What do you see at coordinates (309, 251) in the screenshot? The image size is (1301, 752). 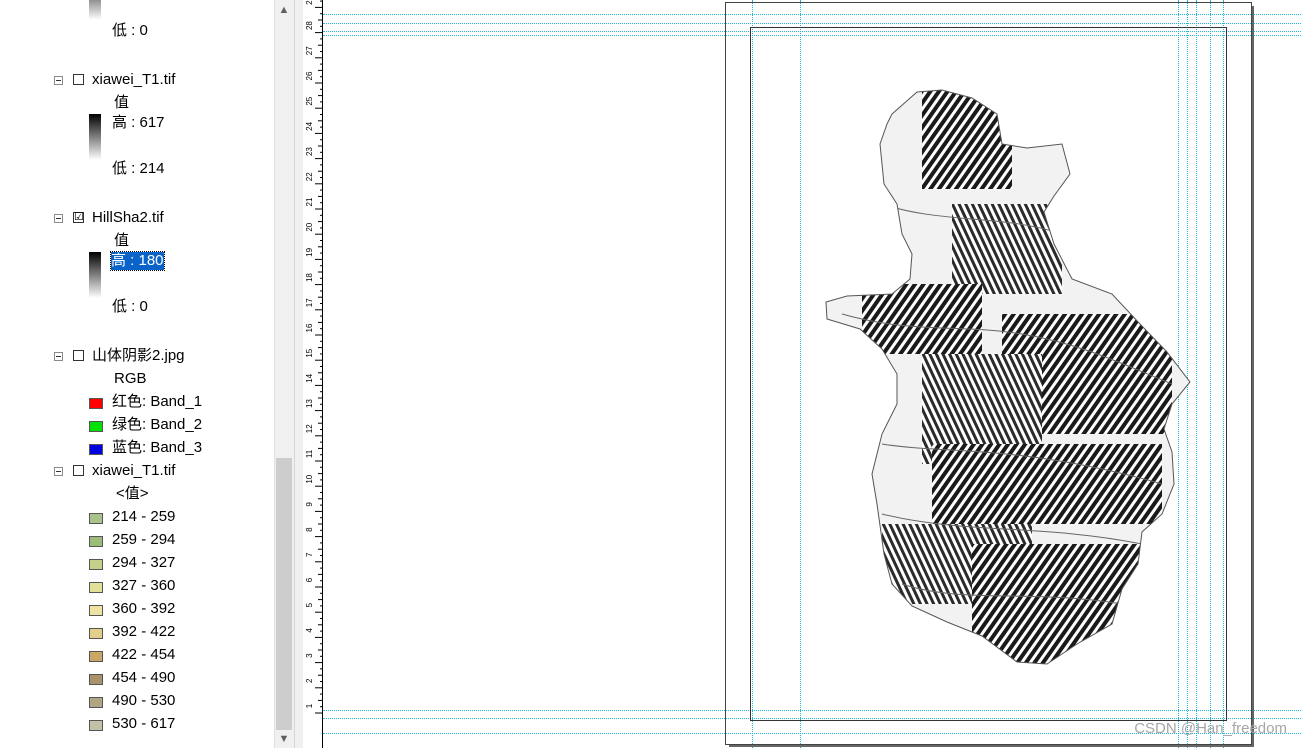 I see `ruler-tick-label: 19` at bounding box center [309, 251].